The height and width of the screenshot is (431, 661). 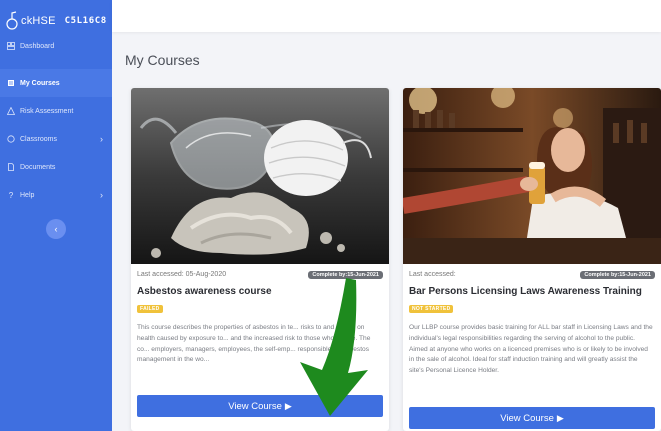 What do you see at coordinates (11, 139) in the screenshot?
I see `classroom-icon` at bounding box center [11, 139].